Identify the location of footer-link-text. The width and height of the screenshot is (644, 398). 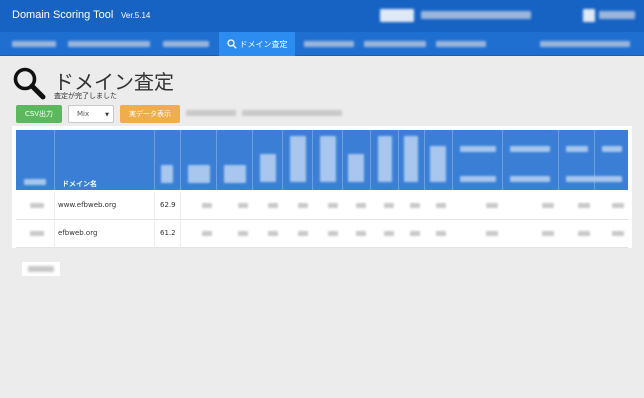
(41, 269).